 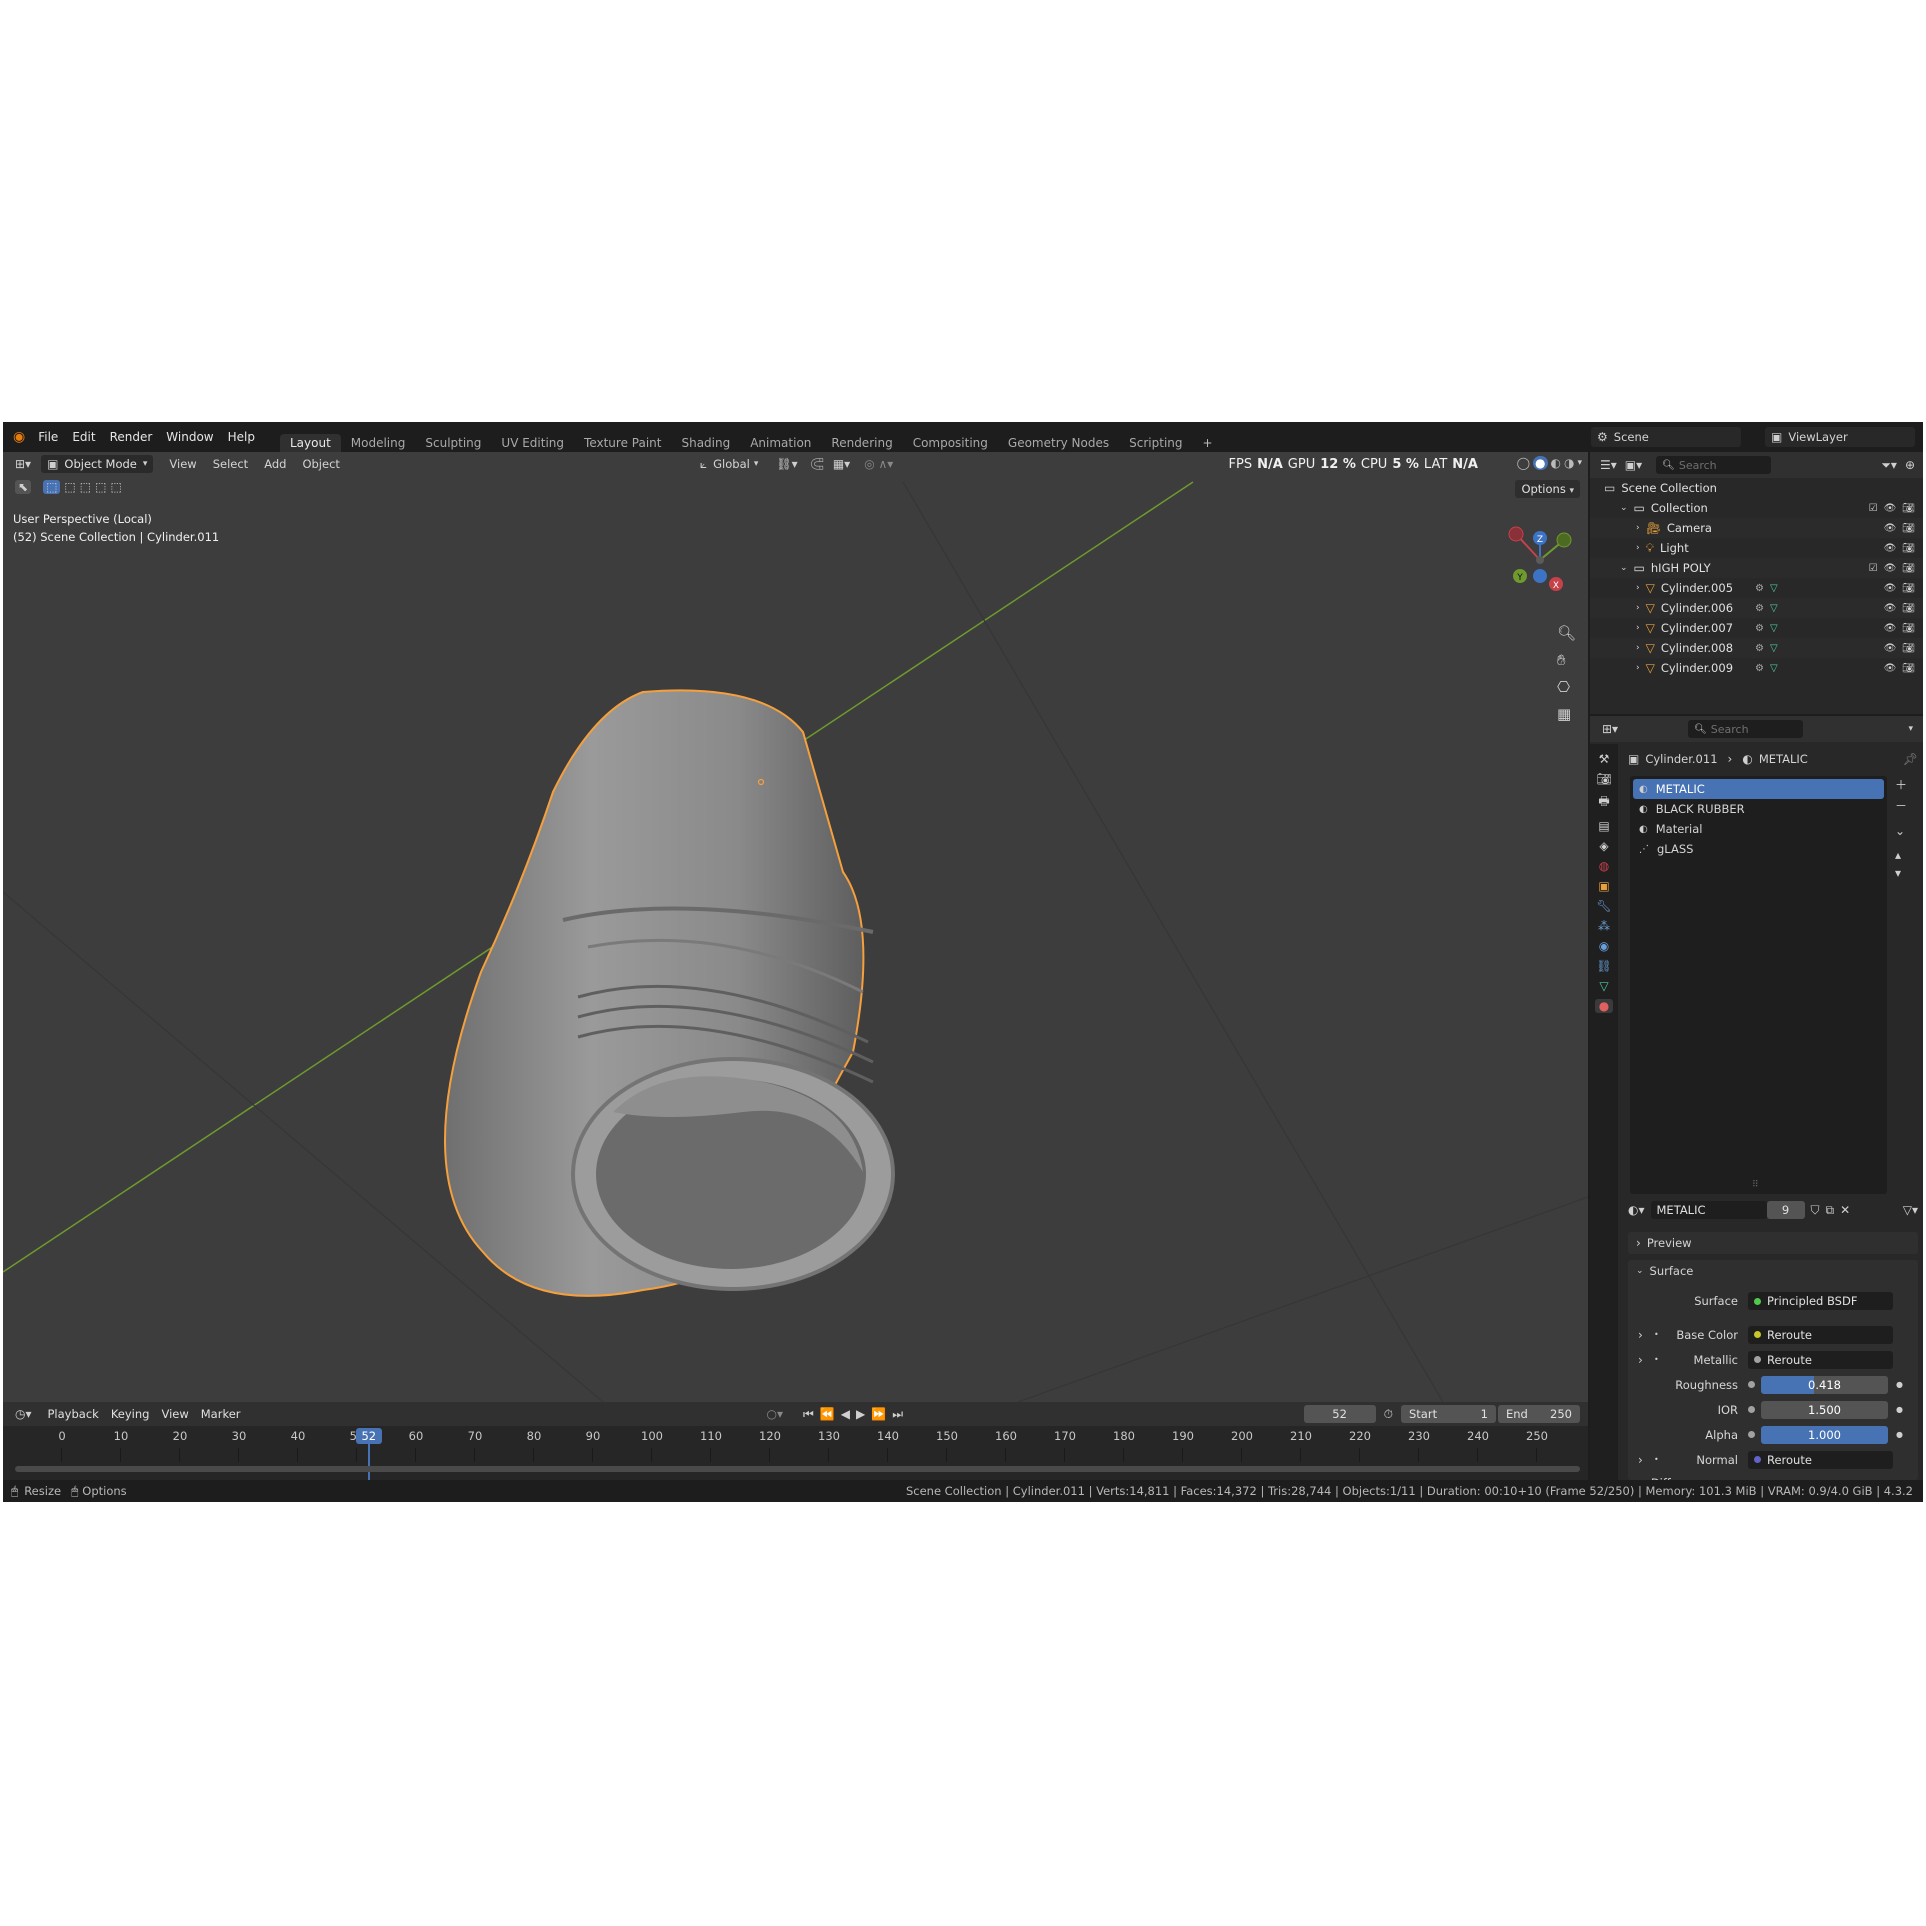 What do you see at coordinates (1758, 789) in the screenshot?
I see `material-slot: ◐ METALIC` at bounding box center [1758, 789].